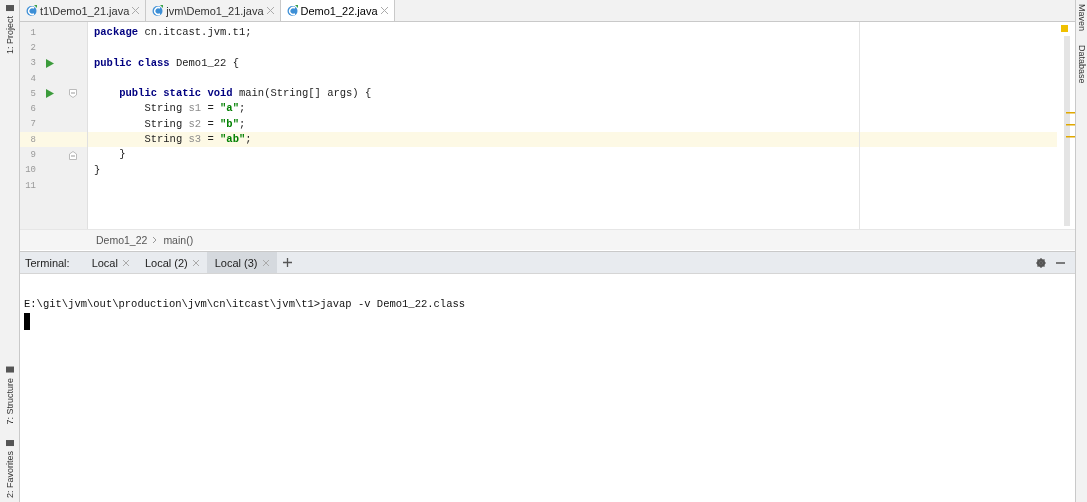 The width and height of the screenshot is (1087, 502). Describe the element at coordinates (155, 240) in the screenshot. I see `chevron-icon` at that location.